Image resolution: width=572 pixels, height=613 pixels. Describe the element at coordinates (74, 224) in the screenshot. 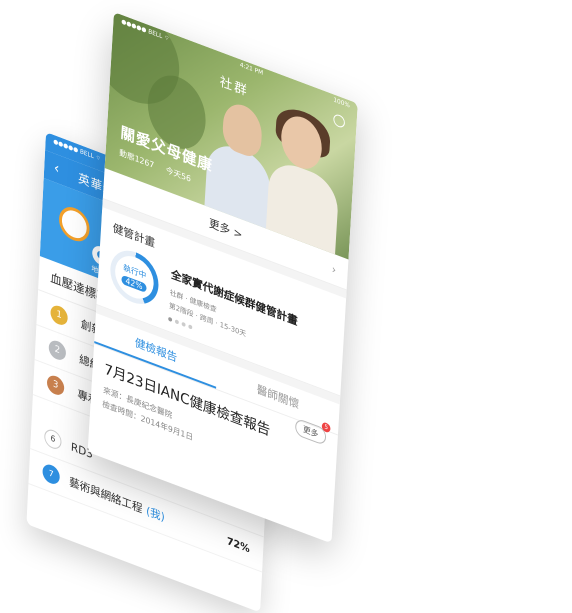

I see `avatar` at that location.